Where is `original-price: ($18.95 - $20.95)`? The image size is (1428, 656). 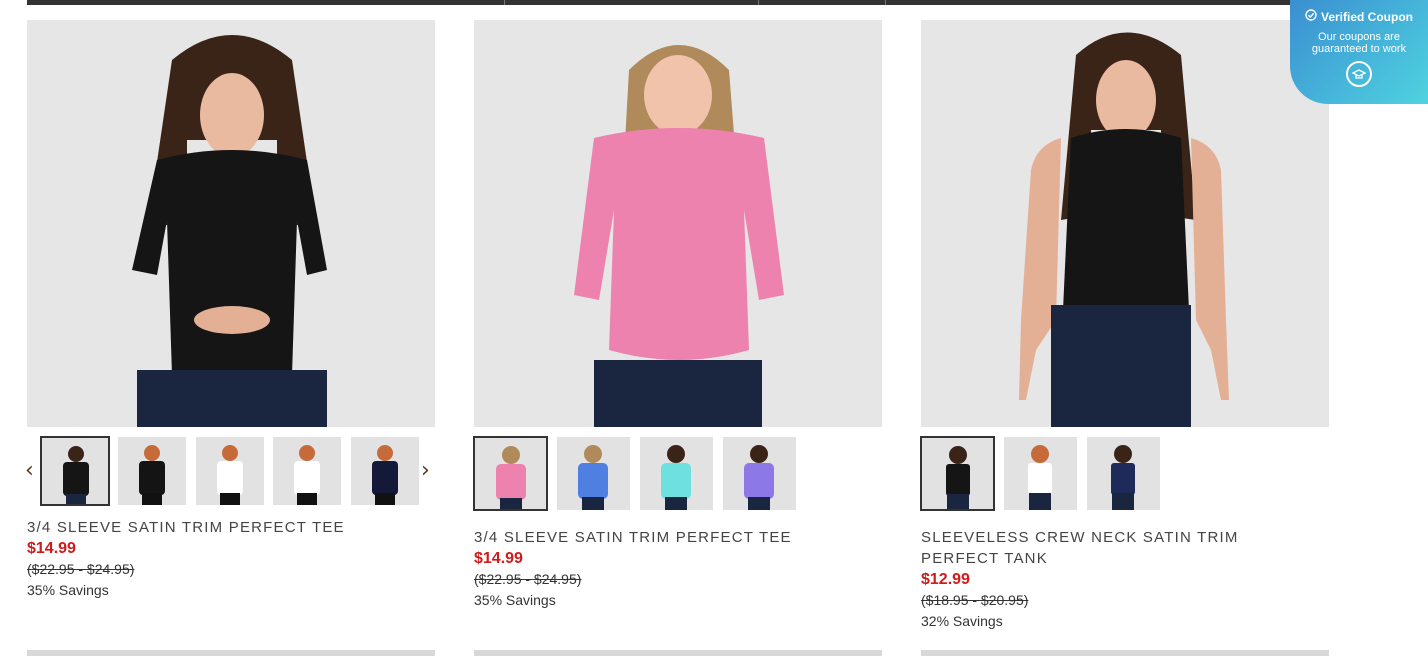
original-price: ($18.95 - $20.95) is located at coordinates (975, 600).